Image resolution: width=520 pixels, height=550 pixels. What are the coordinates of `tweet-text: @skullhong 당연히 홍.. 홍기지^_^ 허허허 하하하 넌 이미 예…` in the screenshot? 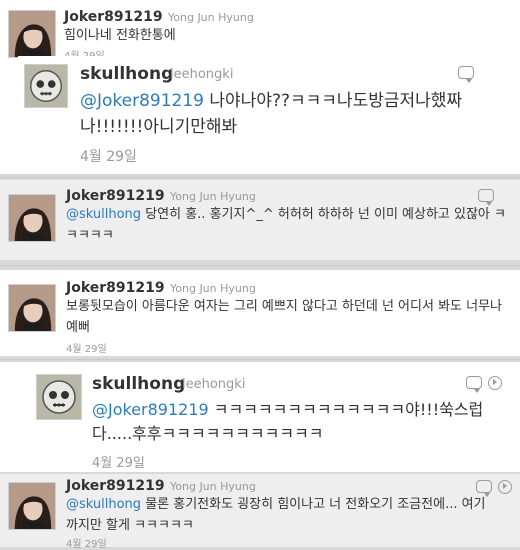 It's located at (286, 225).